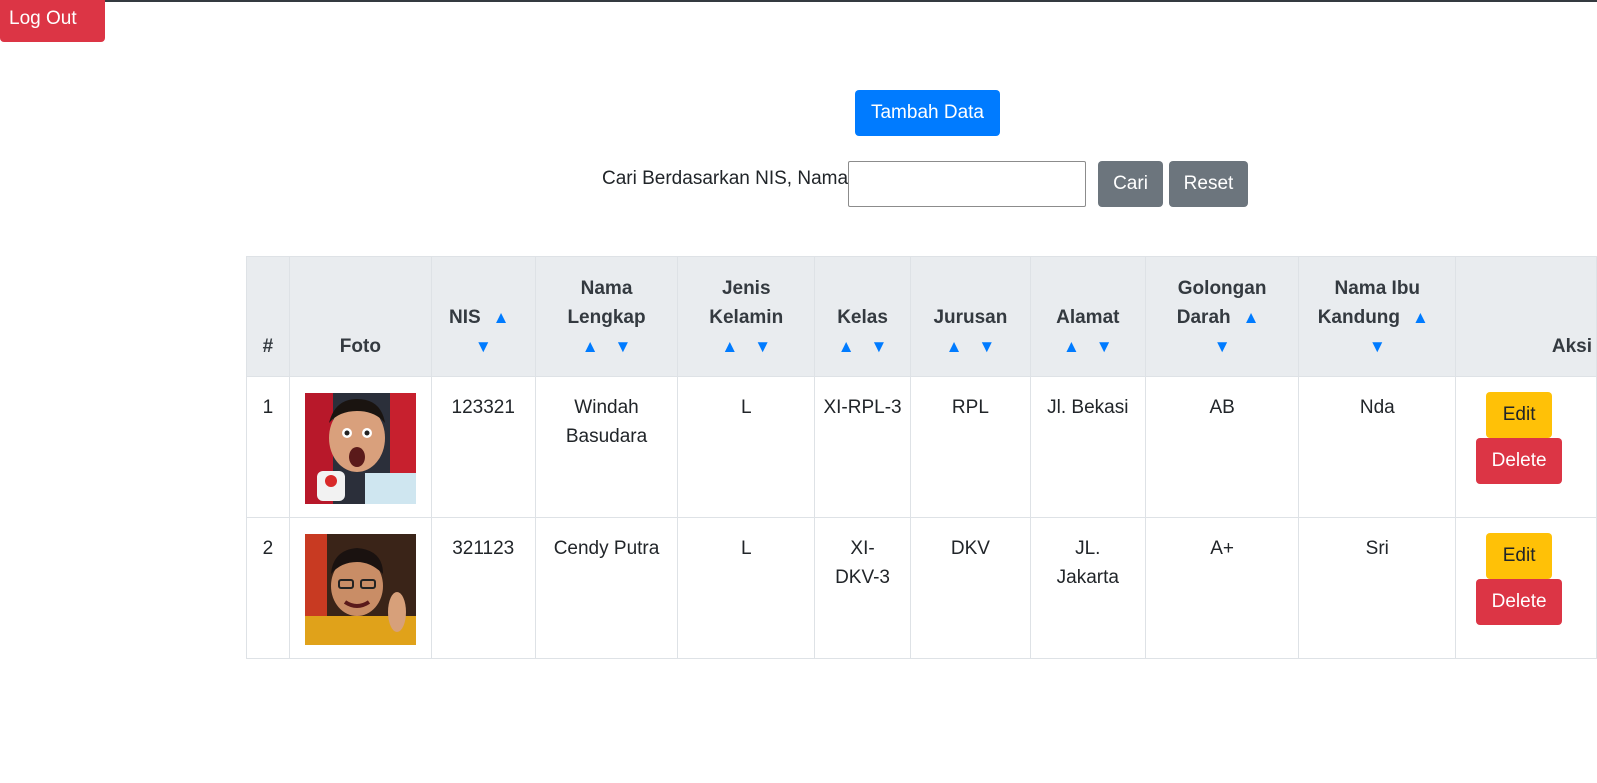 This screenshot has width=1597, height=783. I want to click on cell-golongan-darah: AB, so click(1222, 447).